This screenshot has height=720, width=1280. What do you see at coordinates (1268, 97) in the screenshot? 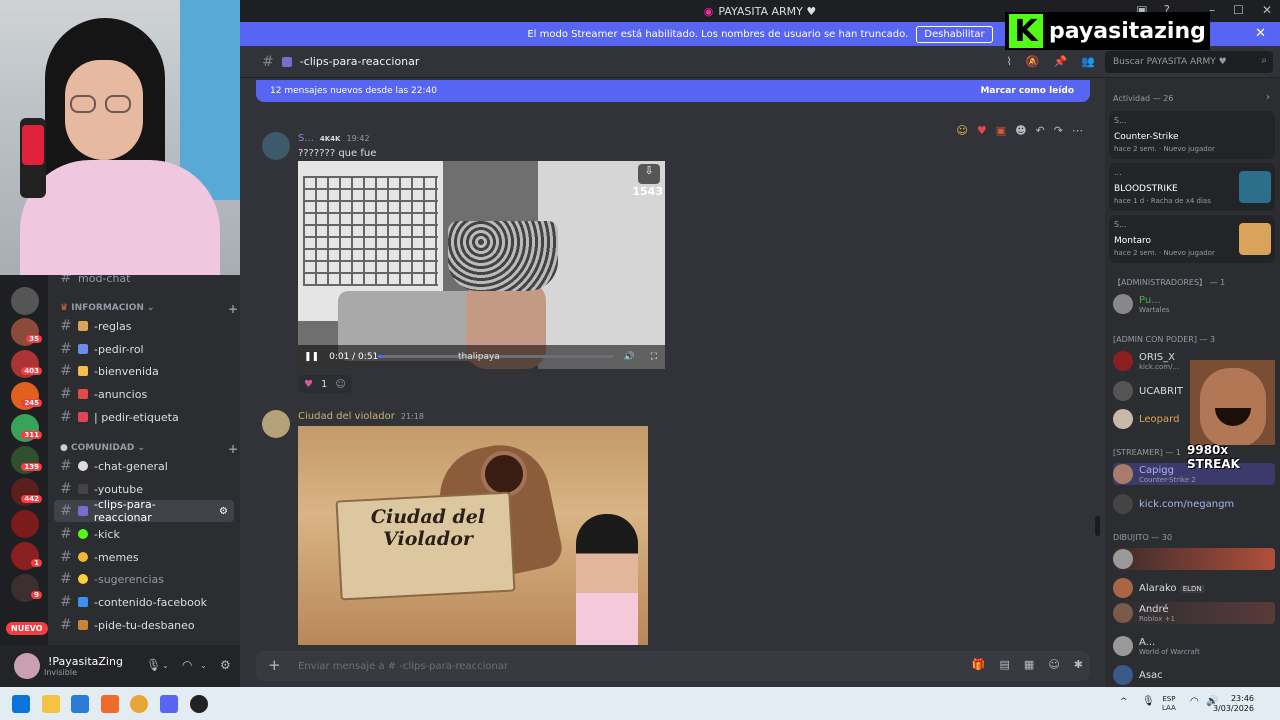
I see `chevron-right-icon: ›` at bounding box center [1268, 97].